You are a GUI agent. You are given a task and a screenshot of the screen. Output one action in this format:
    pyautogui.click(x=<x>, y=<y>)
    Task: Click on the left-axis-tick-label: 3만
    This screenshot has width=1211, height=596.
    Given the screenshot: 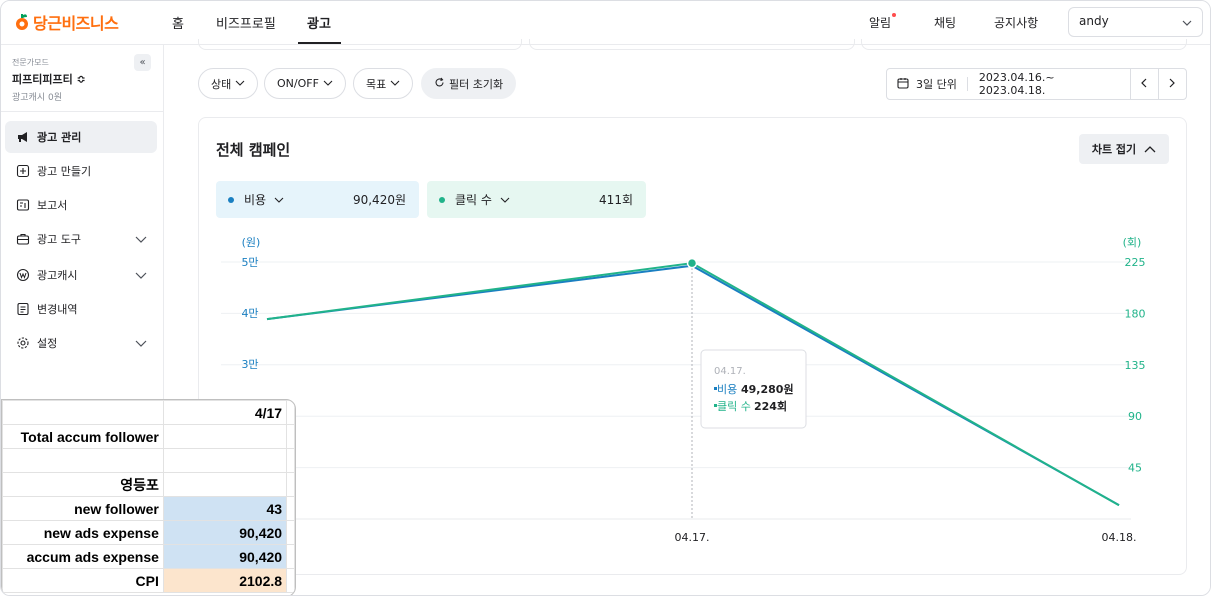 What is the action you would take?
    pyautogui.click(x=249, y=364)
    